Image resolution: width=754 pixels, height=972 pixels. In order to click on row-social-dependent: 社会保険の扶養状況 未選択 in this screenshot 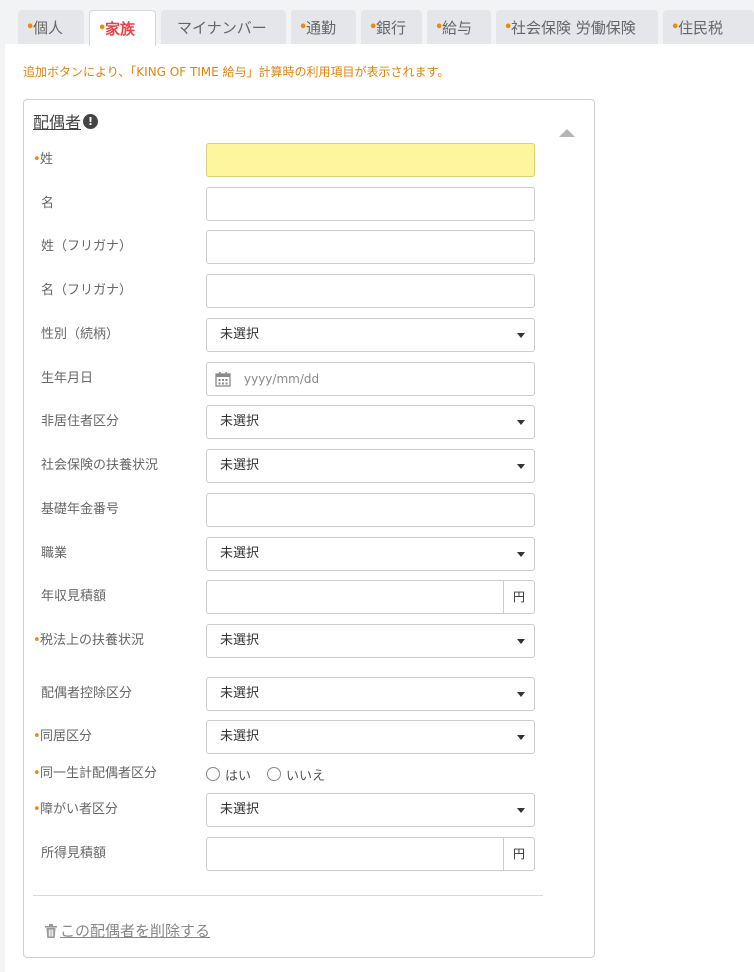, I will do `click(309, 466)`.